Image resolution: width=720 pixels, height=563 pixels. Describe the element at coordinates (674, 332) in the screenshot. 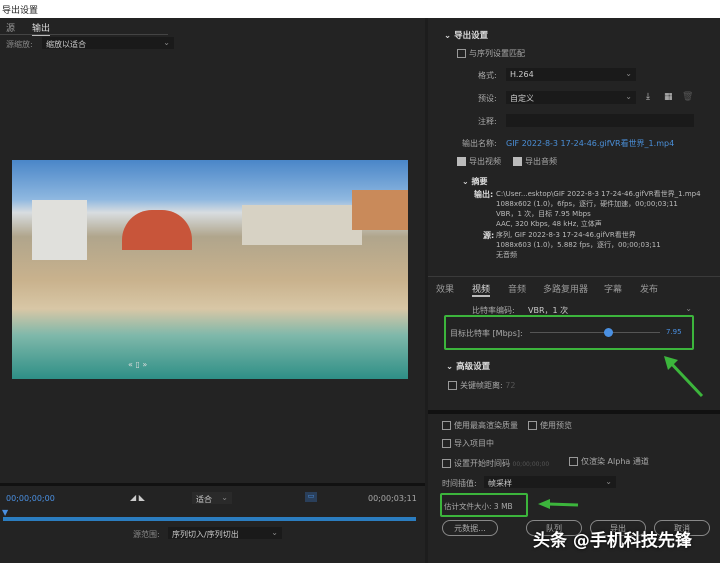

I see `target-bitrate-value: 7.95` at that location.